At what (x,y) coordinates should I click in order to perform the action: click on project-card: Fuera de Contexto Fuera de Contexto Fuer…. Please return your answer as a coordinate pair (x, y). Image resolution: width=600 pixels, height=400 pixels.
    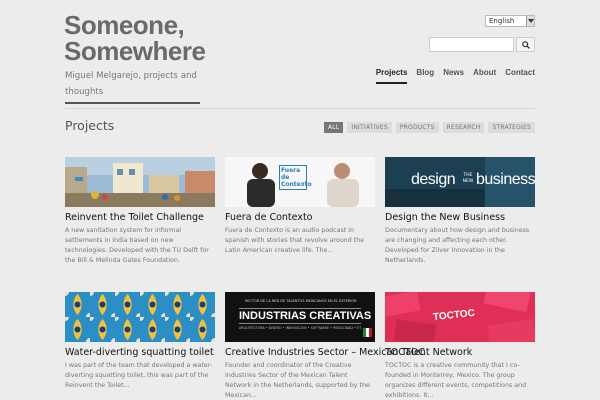
    Looking at the image, I should click on (300, 206).